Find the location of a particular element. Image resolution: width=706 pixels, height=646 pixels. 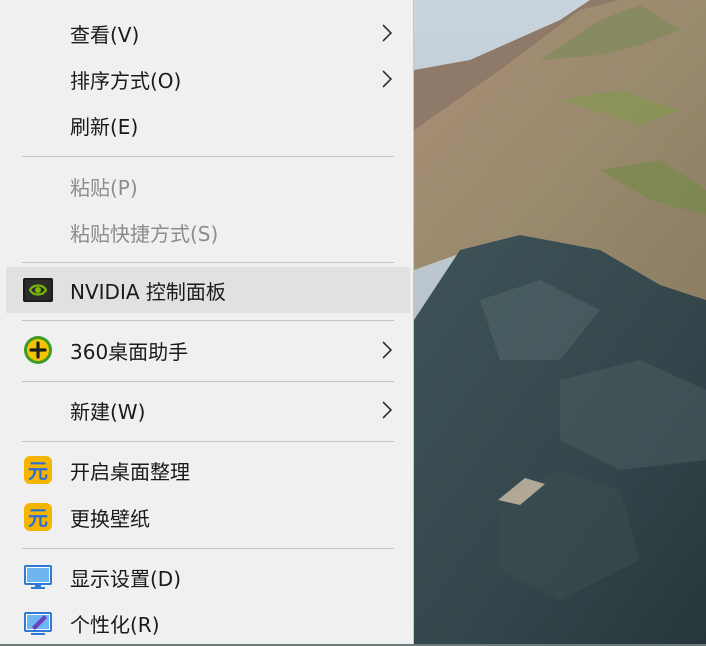

menu-item-label: 个性化(R) is located at coordinates (115, 624).